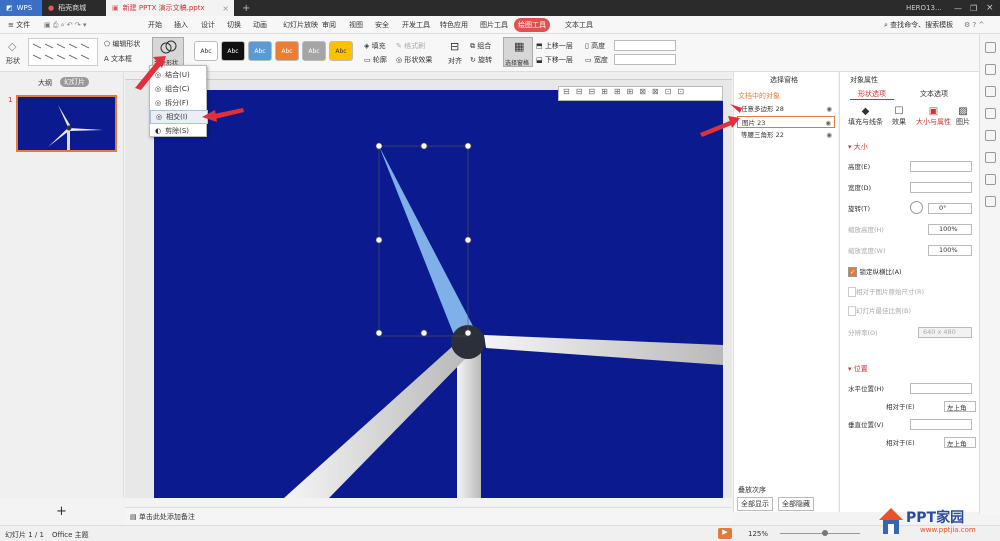 This screenshot has height=541, width=1000. What do you see at coordinates (899, 116) in the screenshot?
I see `subtab-1: ☐ 效果` at bounding box center [899, 116].